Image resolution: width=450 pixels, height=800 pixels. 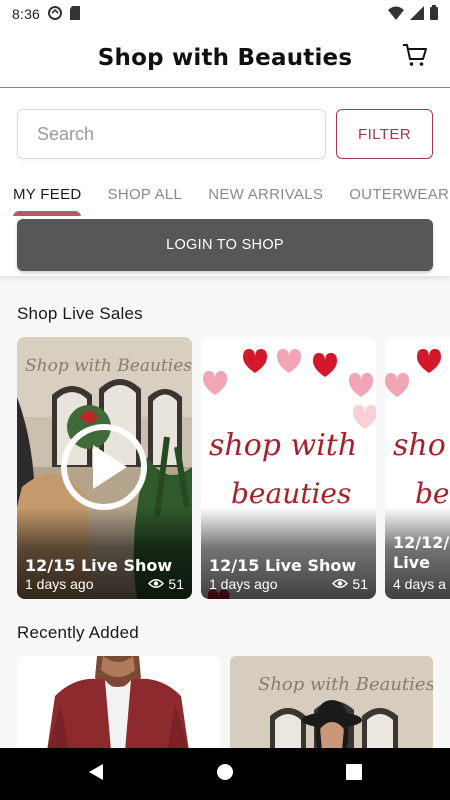 I want to click on wifi-icon, so click(x=396, y=14).